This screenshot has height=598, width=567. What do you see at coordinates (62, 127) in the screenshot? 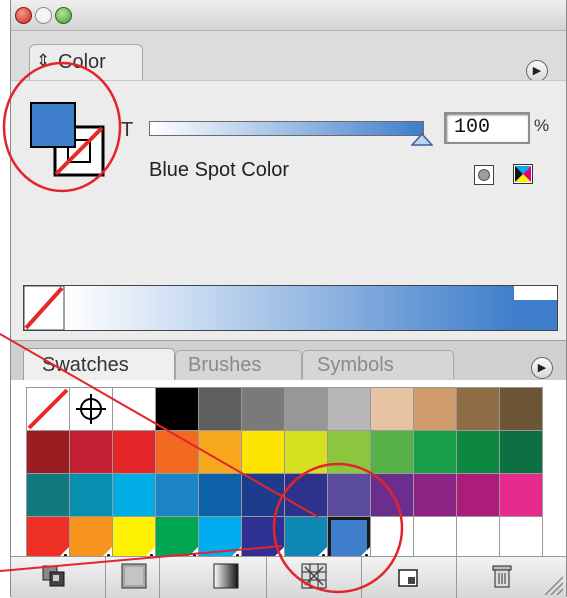
I see `annotation-circle-proxy` at bounding box center [62, 127].